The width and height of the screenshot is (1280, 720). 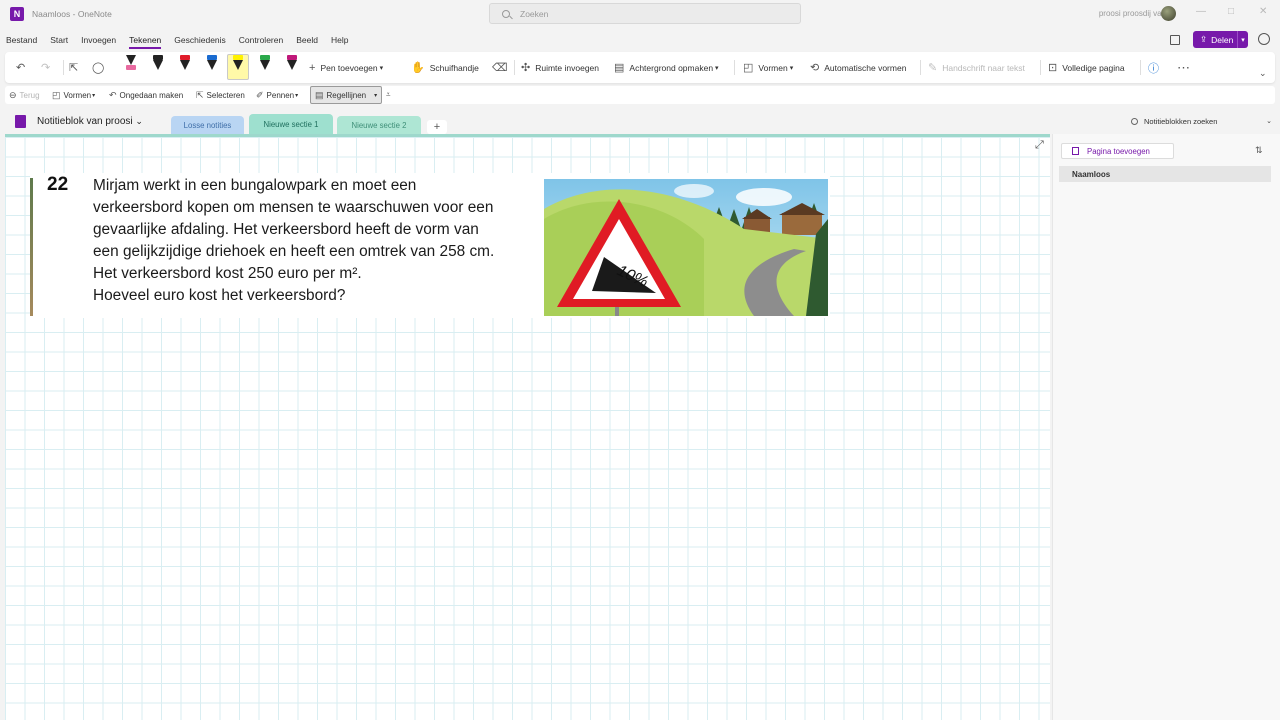 I want to click on back-button: ⊖ Terug, so click(x=24, y=95).